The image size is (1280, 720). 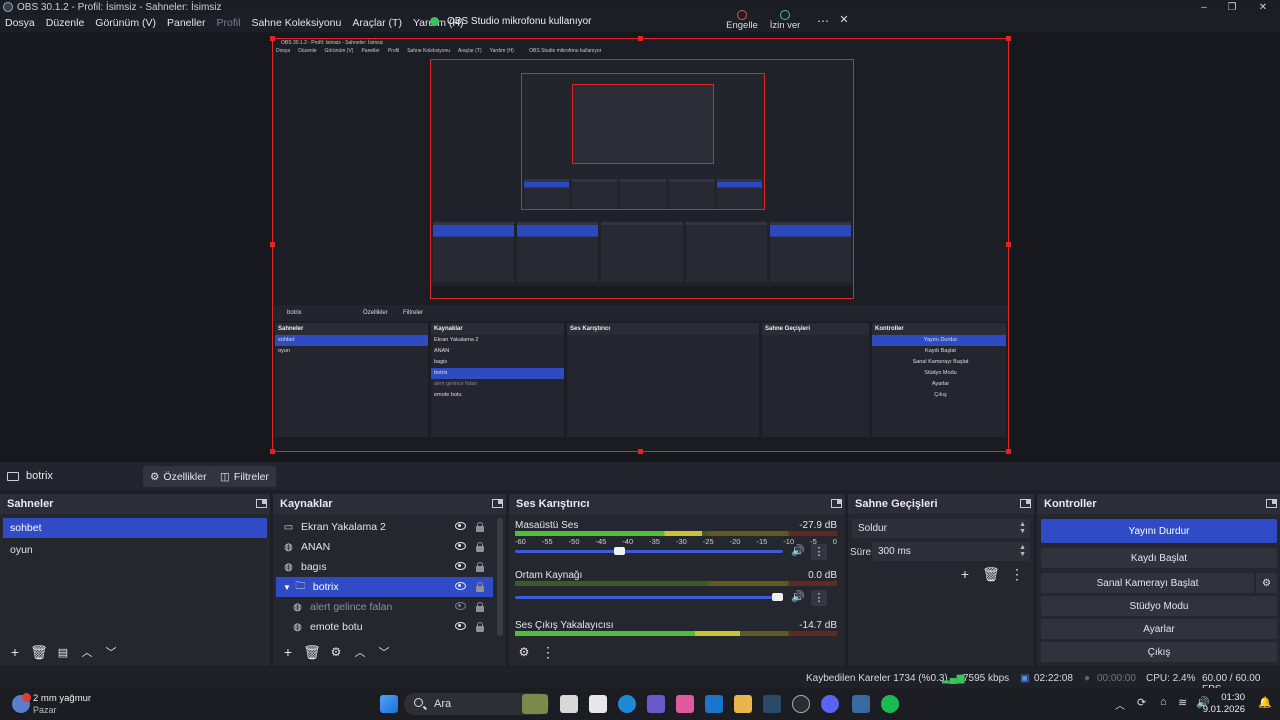 I want to click on discord-icon, so click(x=830, y=704).